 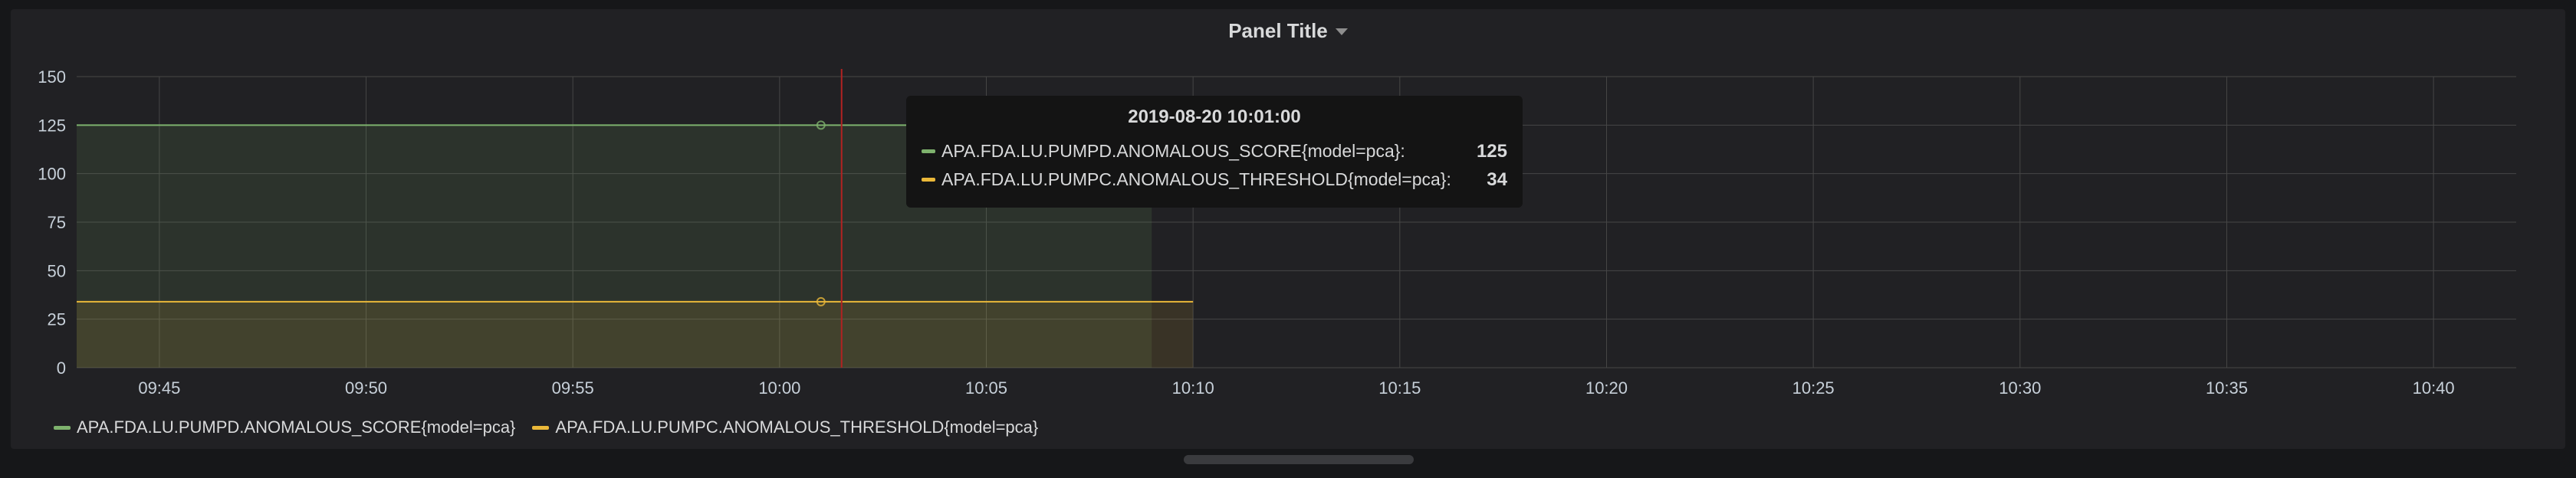 What do you see at coordinates (1606, 388) in the screenshot?
I see `x-tick-label: 10:20` at bounding box center [1606, 388].